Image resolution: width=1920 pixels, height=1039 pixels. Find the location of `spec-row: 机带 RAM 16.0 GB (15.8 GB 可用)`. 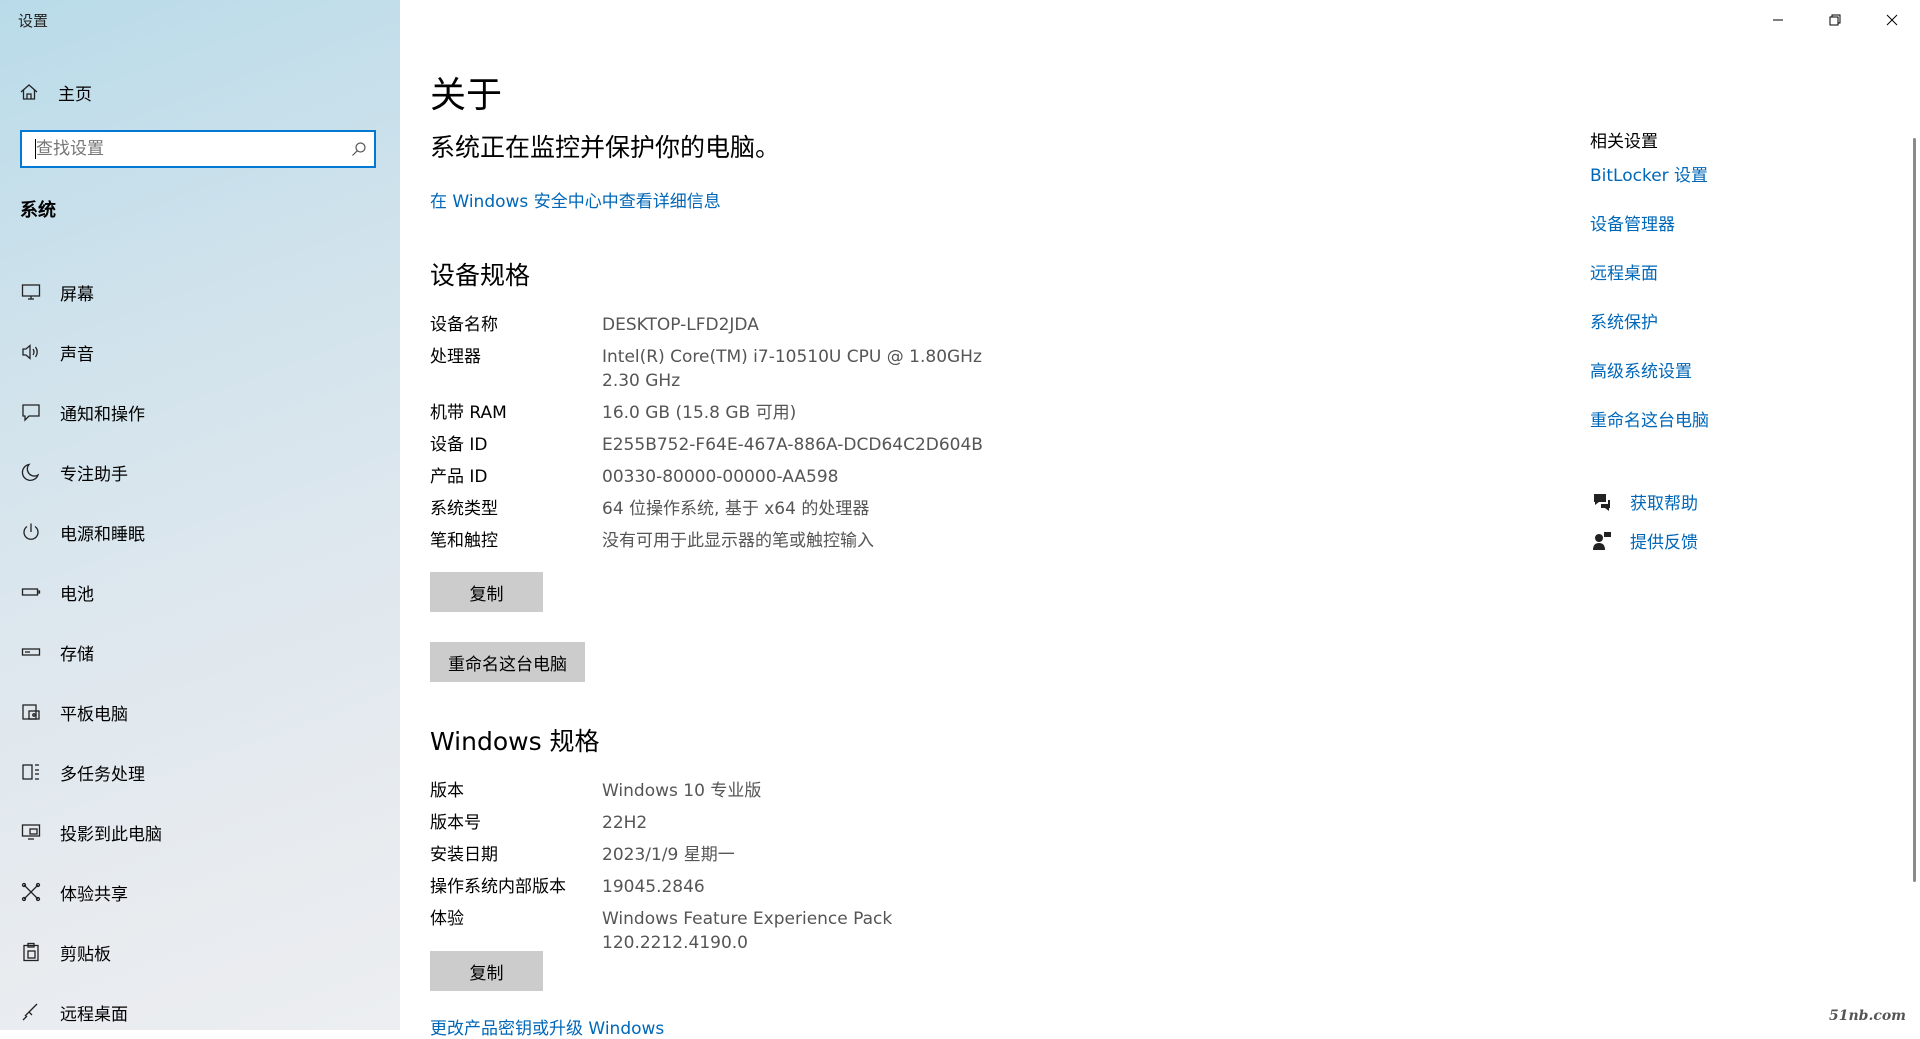

spec-row: 机带 RAM 16.0 GB (15.8 GB 可用) is located at coordinates (726, 413).